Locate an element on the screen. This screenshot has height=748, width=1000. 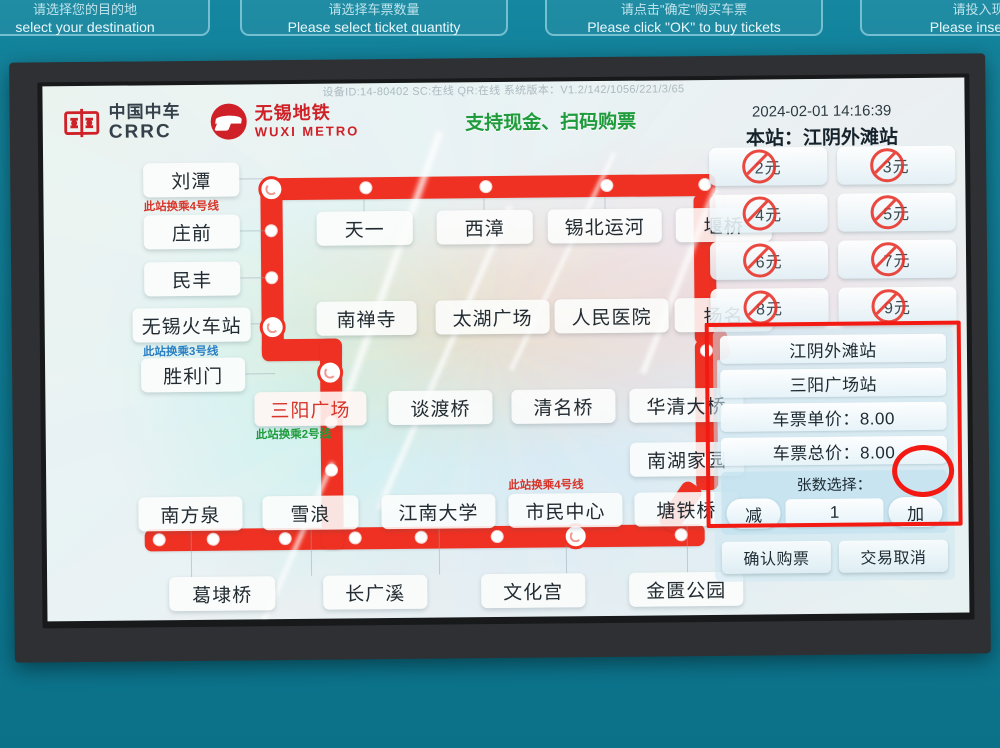
line-segment-bottom-joint is located at coordinates (332, 538).